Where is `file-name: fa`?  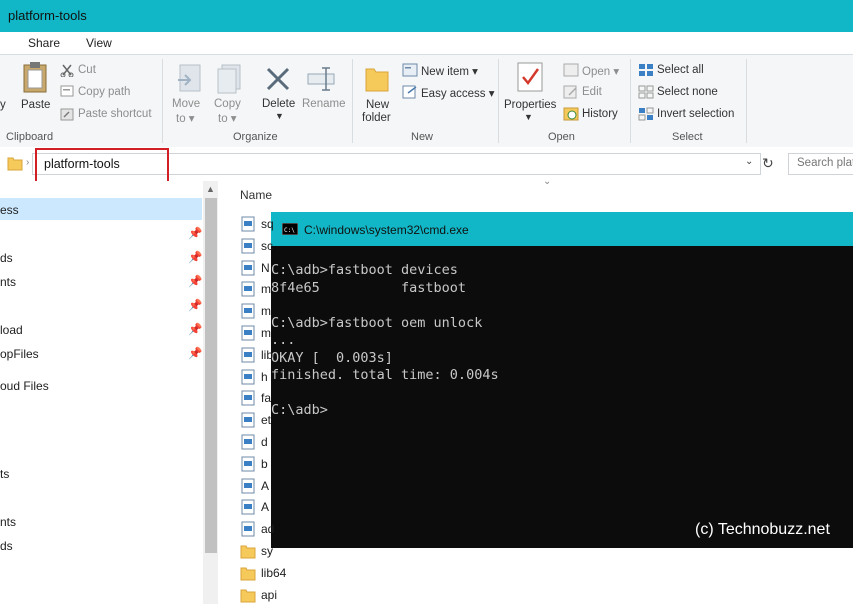 file-name: fa is located at coordinates (266, 398).